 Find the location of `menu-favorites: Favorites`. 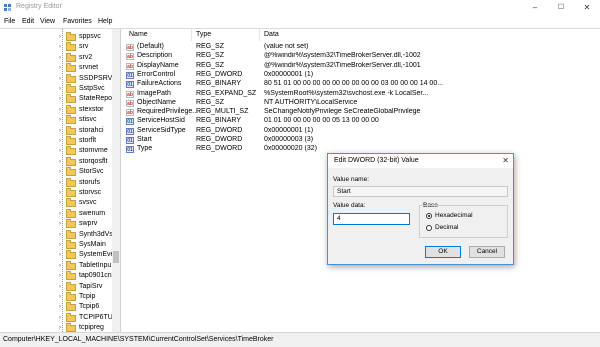

menu-favorites: Favorites is located at coordinates (77, 21).